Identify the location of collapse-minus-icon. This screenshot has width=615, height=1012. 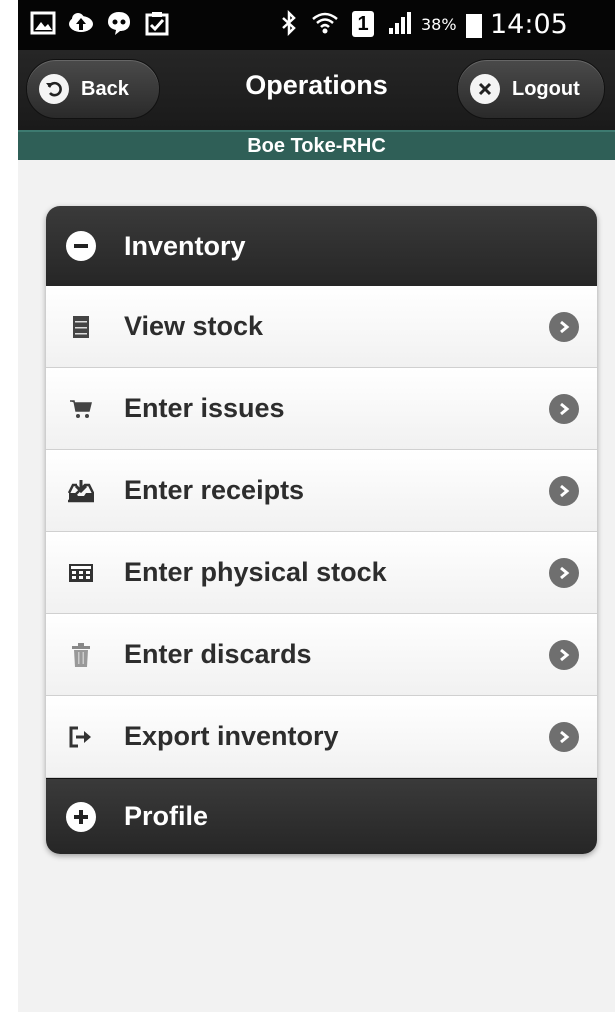
(81, 246).